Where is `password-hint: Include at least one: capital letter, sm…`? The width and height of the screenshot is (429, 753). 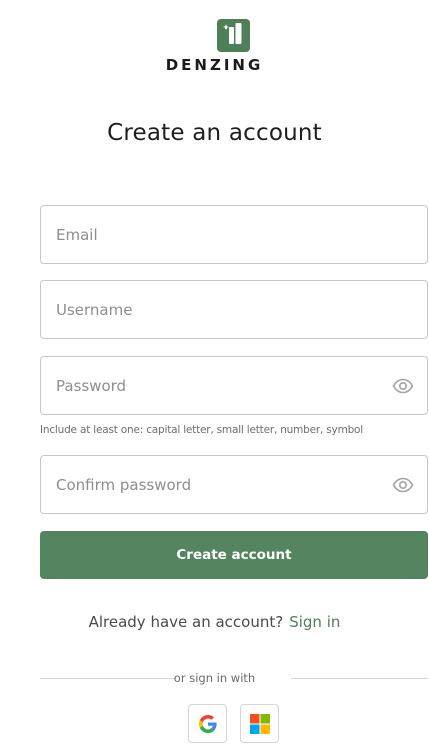 password-hint: Include at least one: capital letter, sm… is located at coordinates (202, 430).